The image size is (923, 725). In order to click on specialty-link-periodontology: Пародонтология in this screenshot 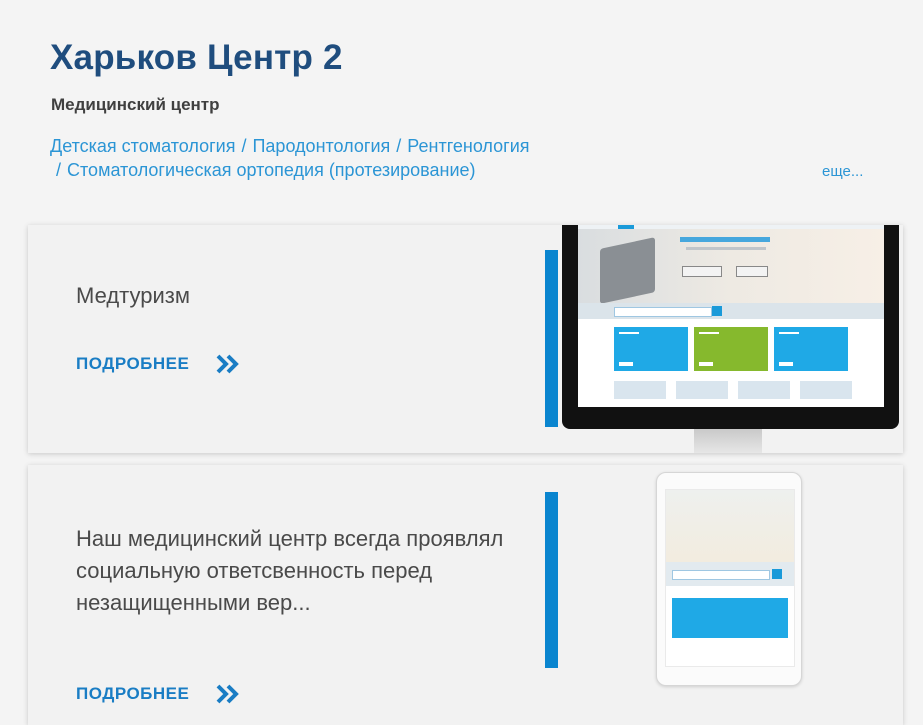, I will do `click(321, 146)`.